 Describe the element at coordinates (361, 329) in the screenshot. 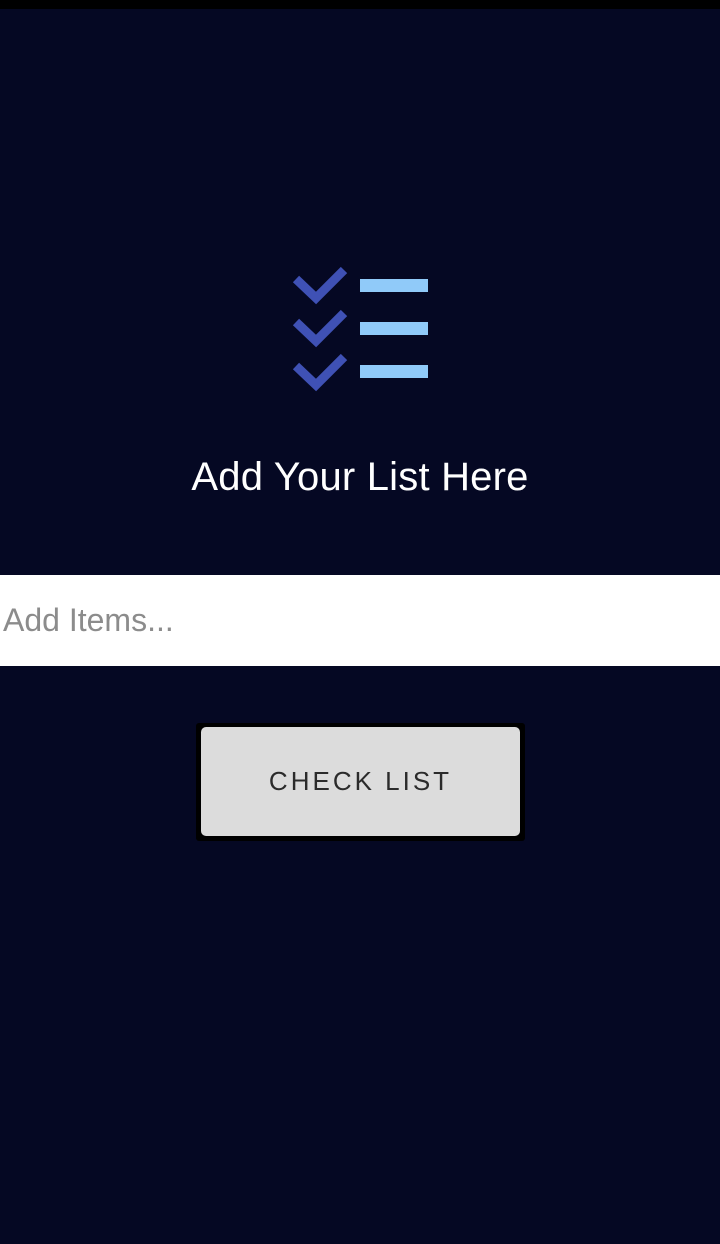

I see `checklist-icon` at that location.